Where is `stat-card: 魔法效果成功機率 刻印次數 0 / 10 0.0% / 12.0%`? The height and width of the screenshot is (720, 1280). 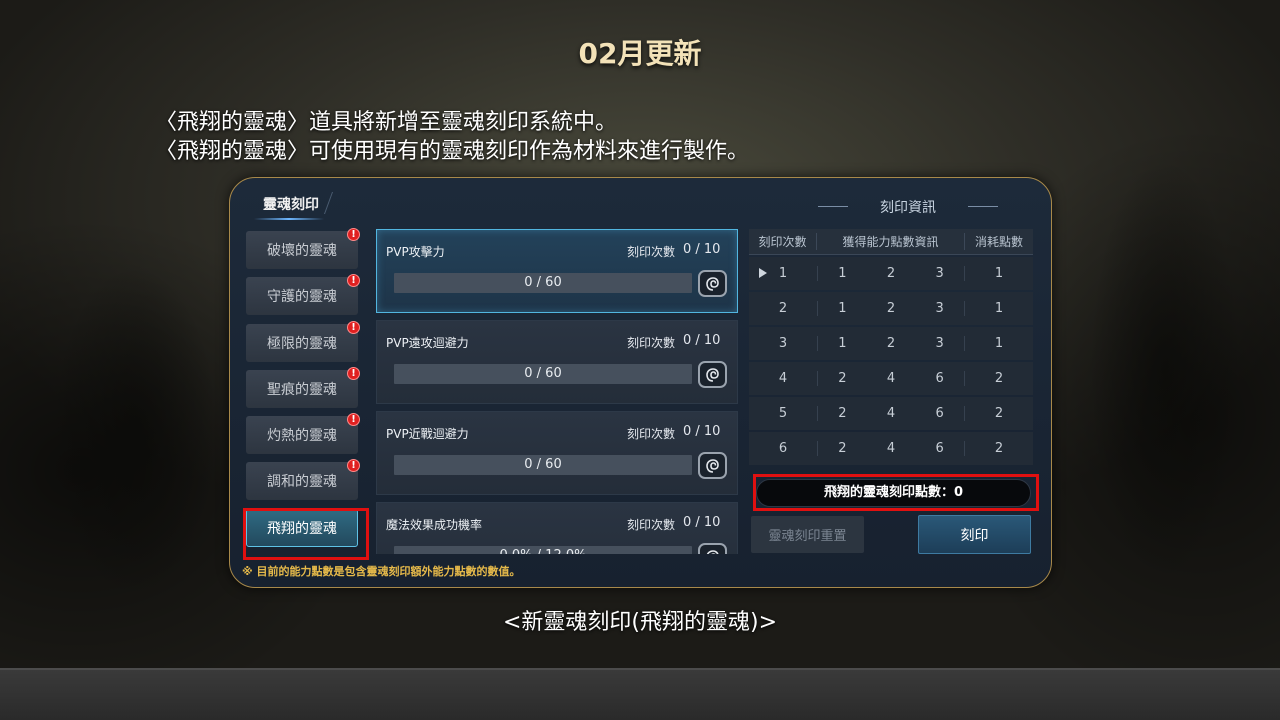 stat-card: 魔法效果成功機率 刻印次數 0 / 10 0.0% / 12.0% is located at coordinates (557, 528).